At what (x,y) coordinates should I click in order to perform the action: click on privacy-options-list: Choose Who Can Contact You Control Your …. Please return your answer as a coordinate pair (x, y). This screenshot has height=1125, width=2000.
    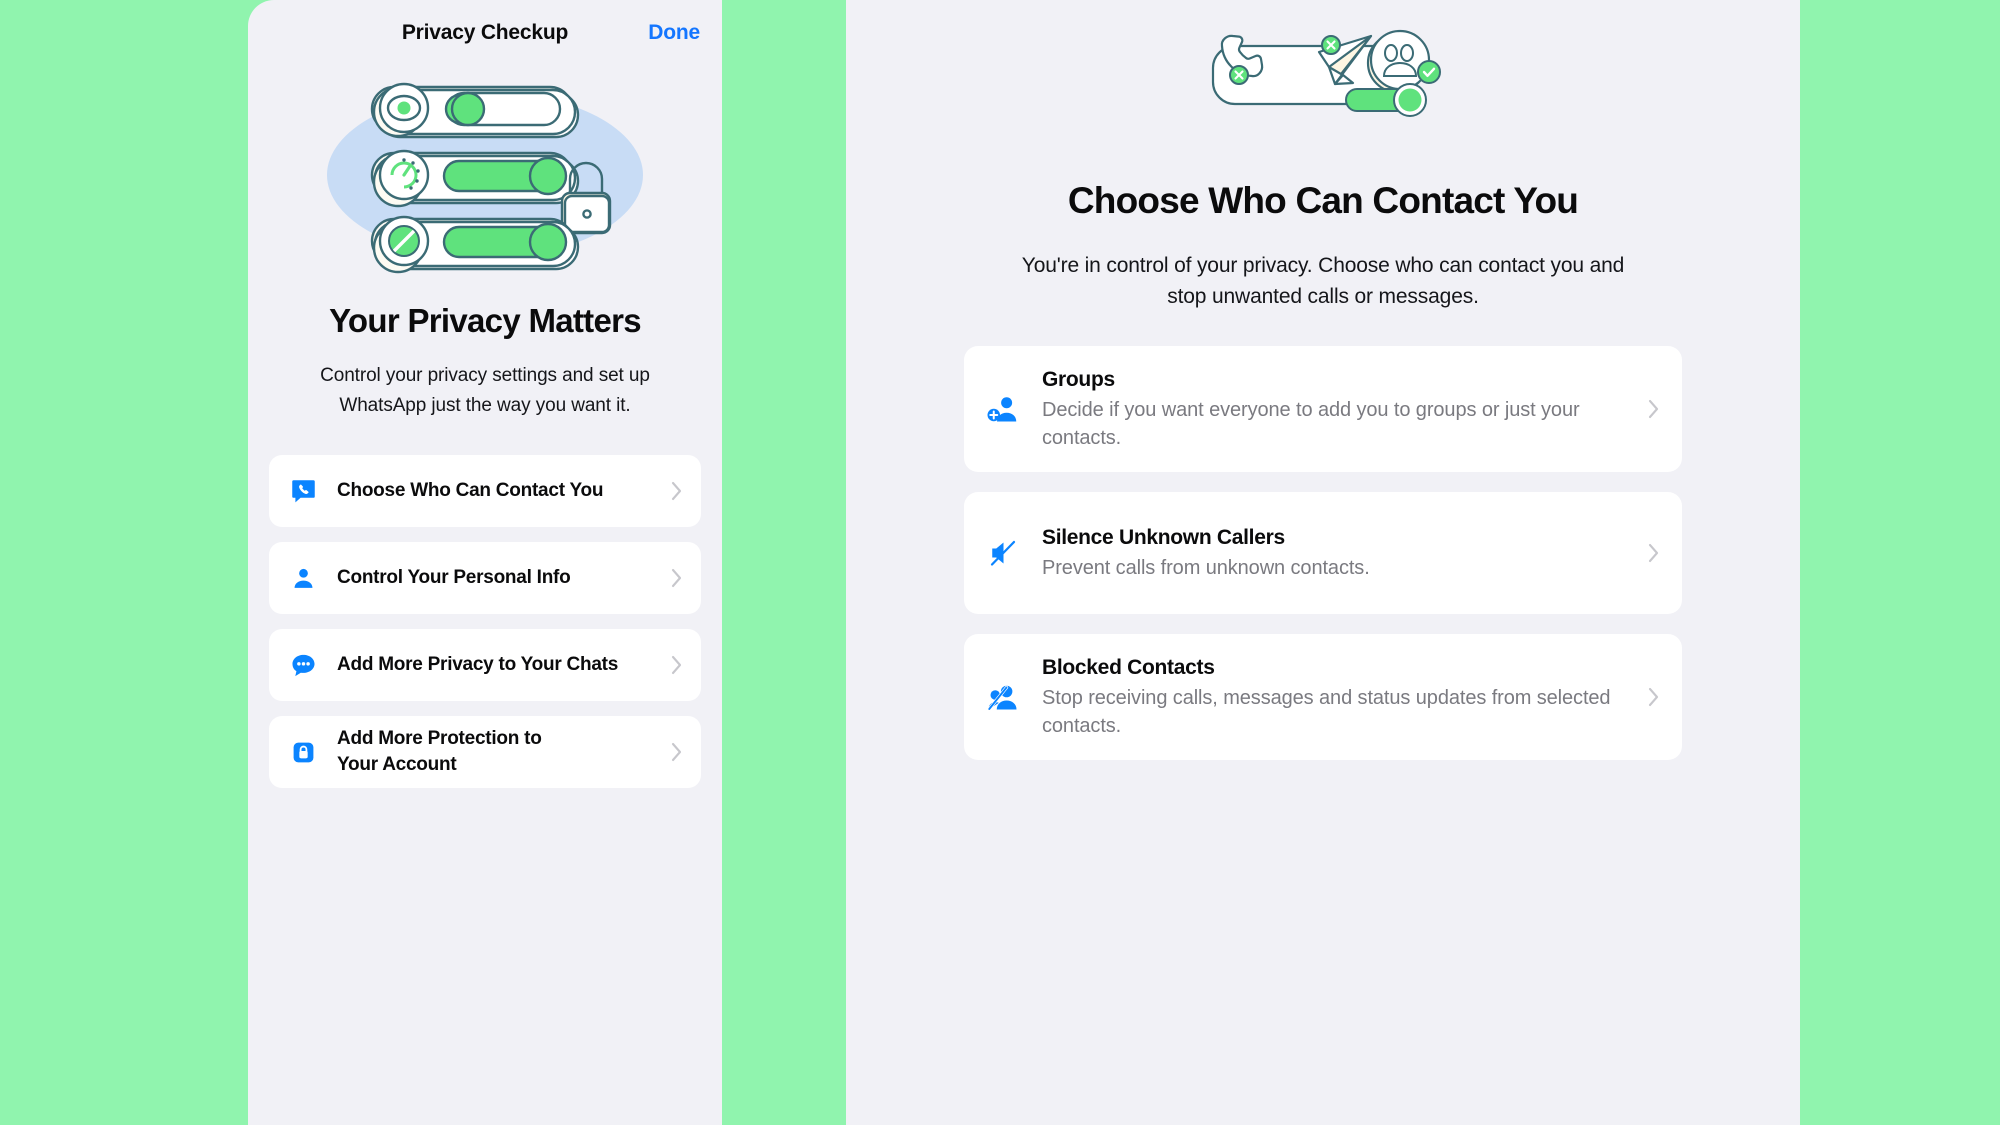
    Looking at the image, I should click on (485, 621).